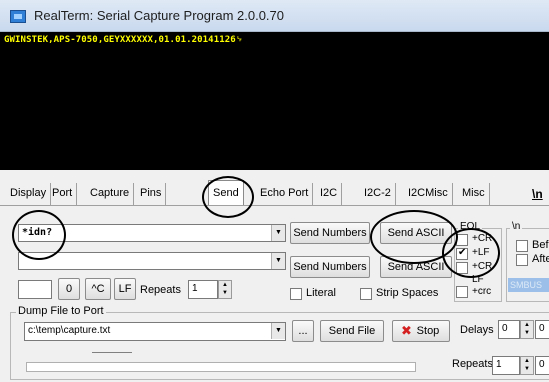  Describe the element at coordinates (522, 260) in the screenshot. I see `after-checkbox` at that location.